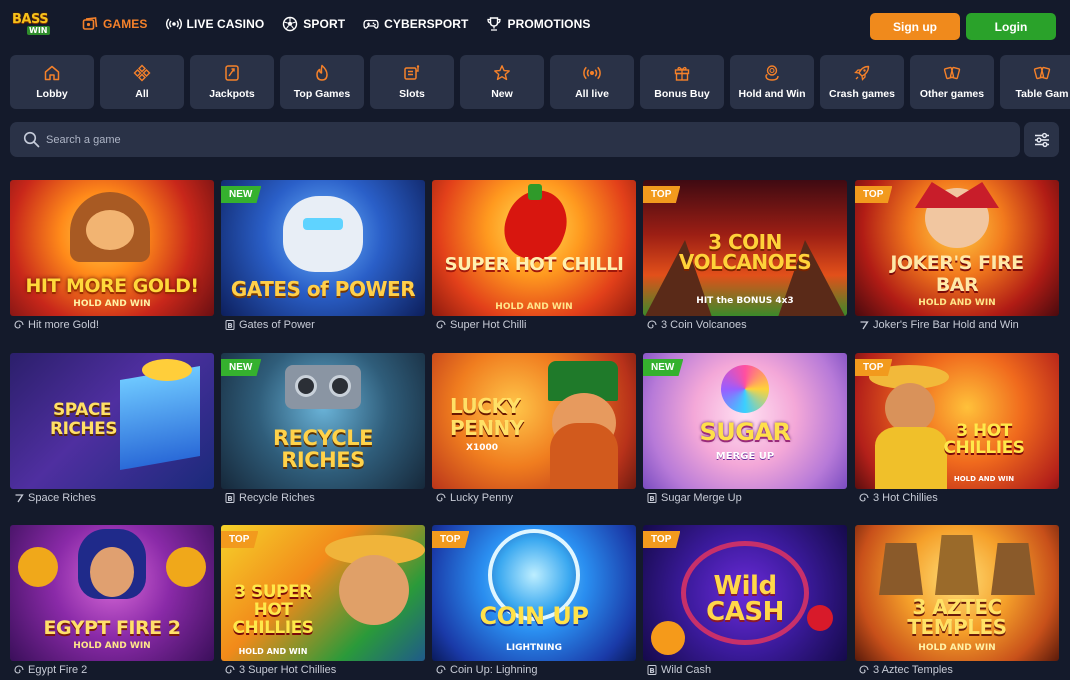 This screenshot has width=1070, height=680. What do you see at coordinates (277, 325) in the screenshot?
I see `game-title: Gates of Power` at bounding box center [277, 325].